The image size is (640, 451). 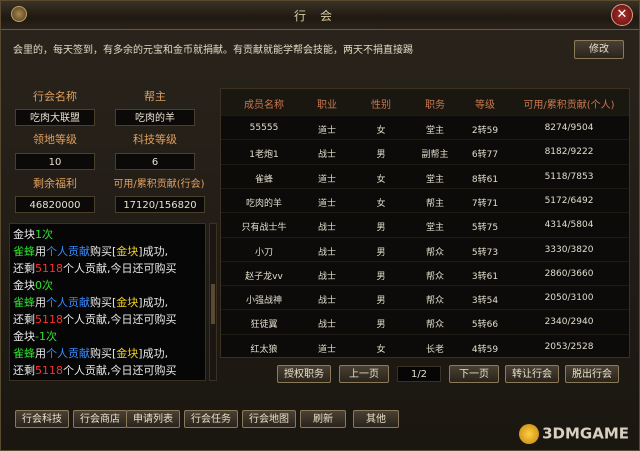 I want to click on guild-name-value: 吃肉大联盟, so click(x=55, y=117).